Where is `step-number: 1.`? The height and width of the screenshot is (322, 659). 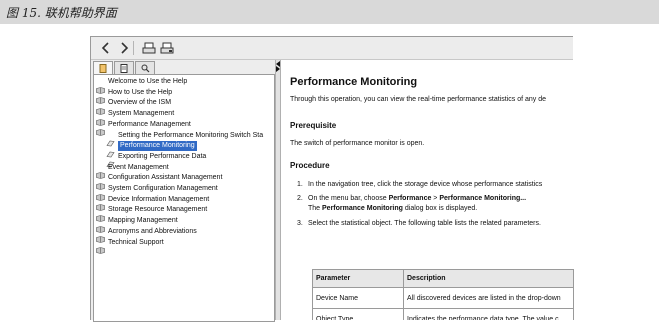 step-number: 1. is located at coordinates (300, 184).